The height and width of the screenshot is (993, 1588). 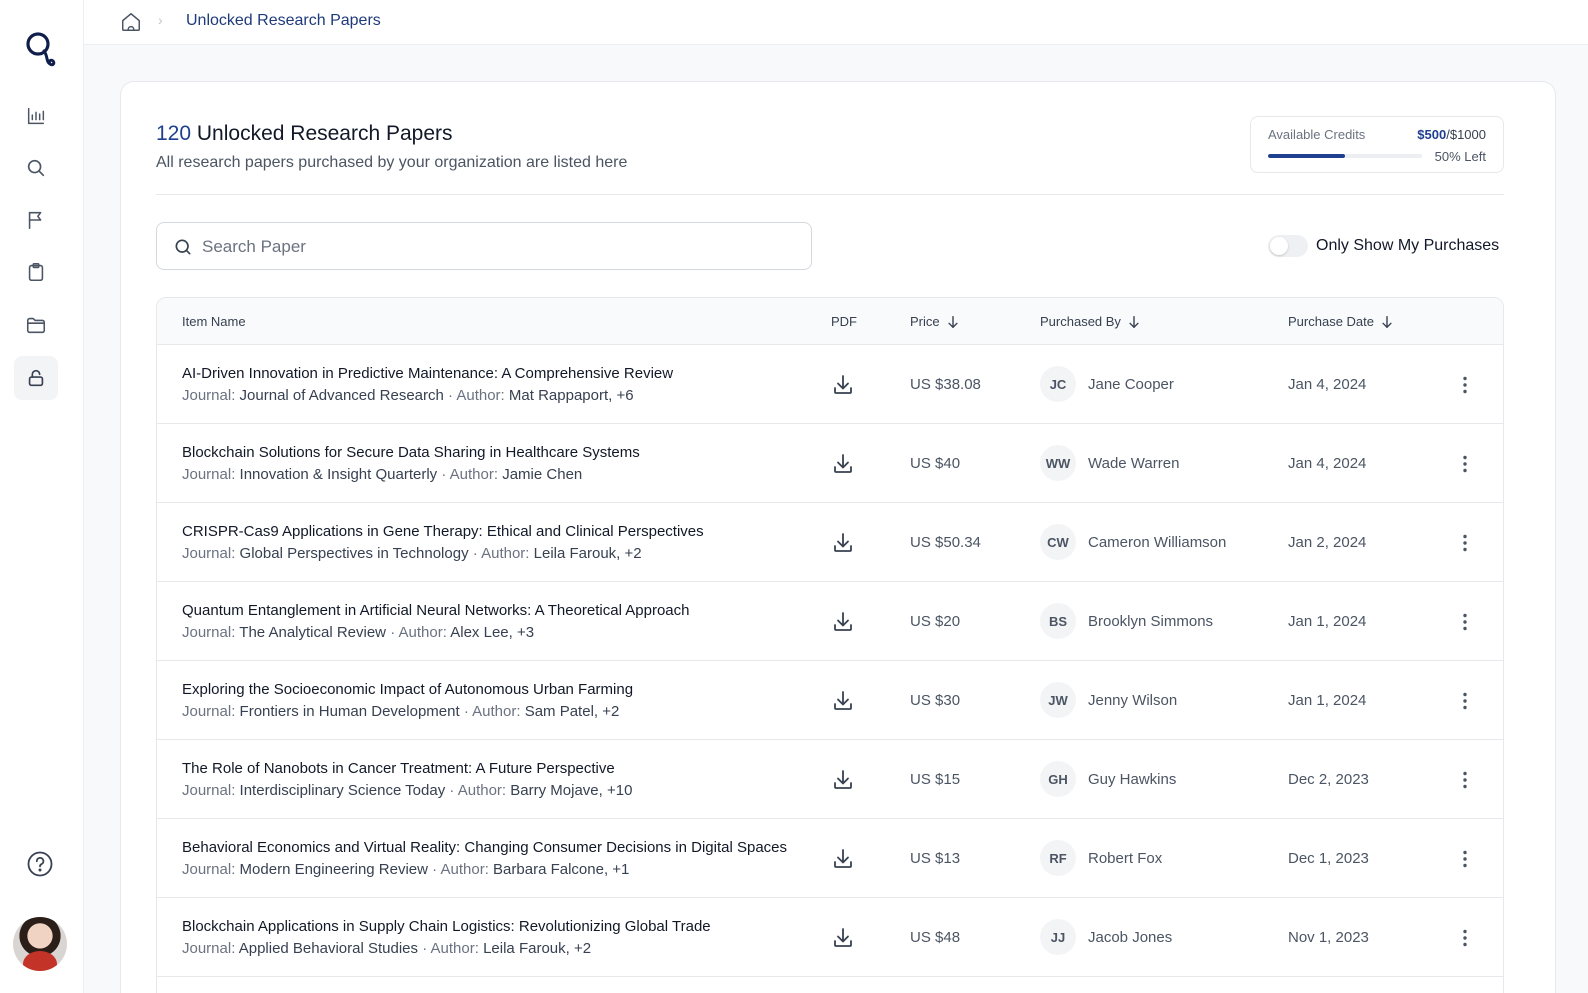 What do you see at coordinates (1460, 156) in the screenshot?
I see `credits-left: 50% Left` at bounding box center [1460, 156].